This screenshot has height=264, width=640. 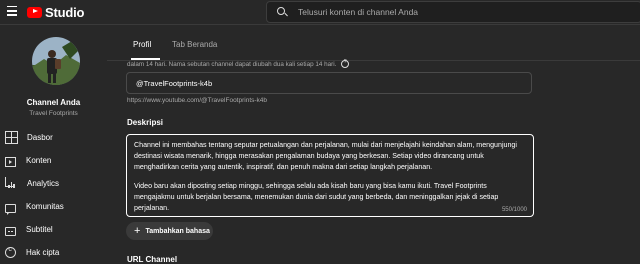 What do you see at coordinates (194, 44) in the screenshot?
I see `tab-home: Tab Beranda` at bounding box center [194, 44].